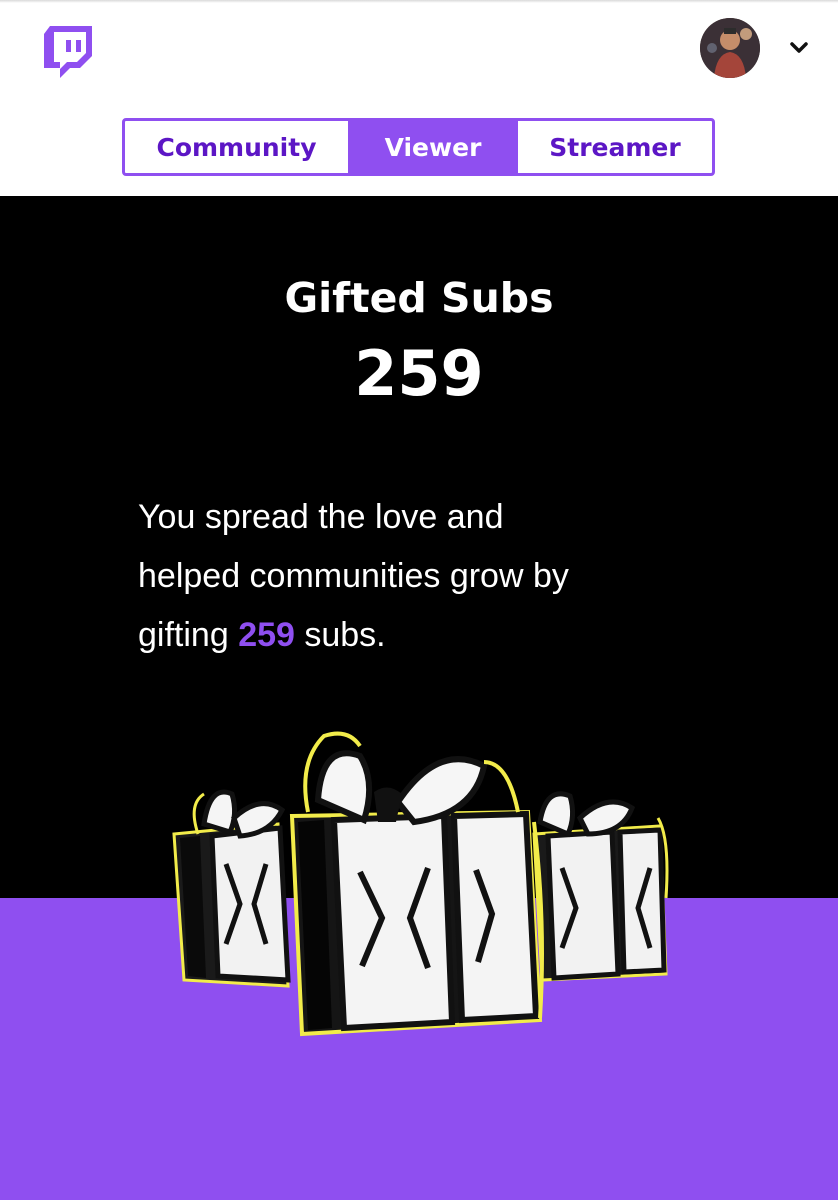 The width and height of the screenshot is (838, 1200). I want to click on tab-community: Community, so click(236, 147).